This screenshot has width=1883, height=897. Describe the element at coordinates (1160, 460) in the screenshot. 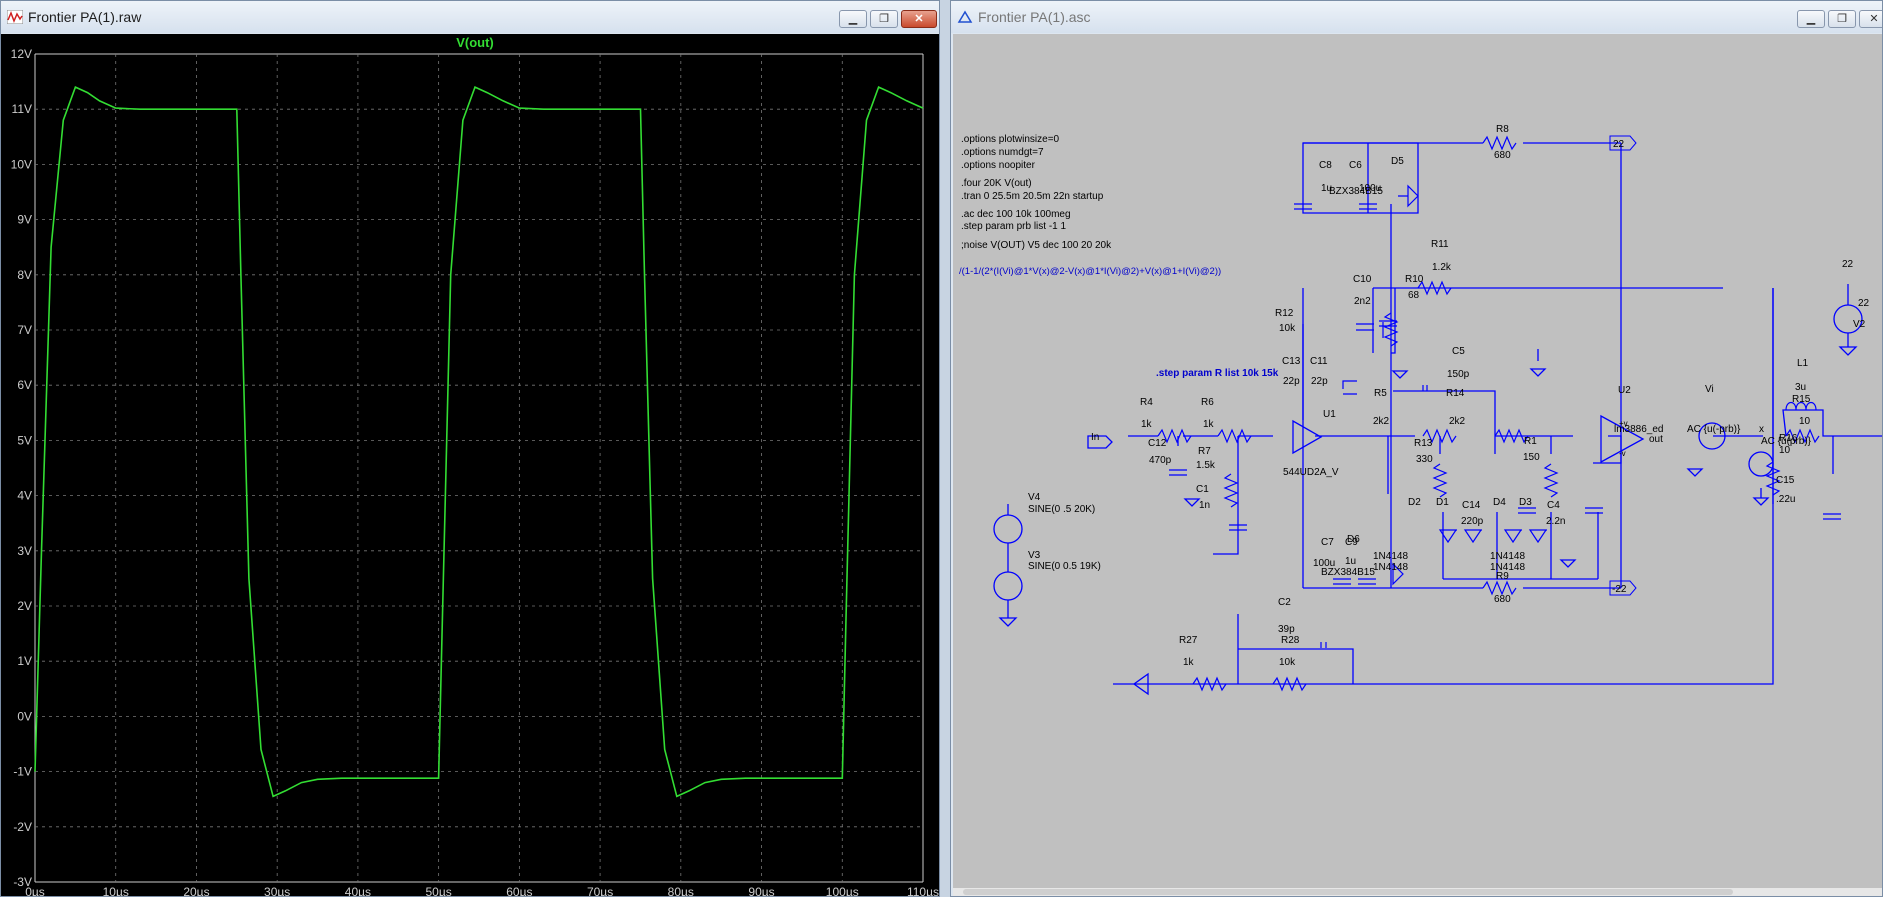

I see `c12-value: 470p` at that location.